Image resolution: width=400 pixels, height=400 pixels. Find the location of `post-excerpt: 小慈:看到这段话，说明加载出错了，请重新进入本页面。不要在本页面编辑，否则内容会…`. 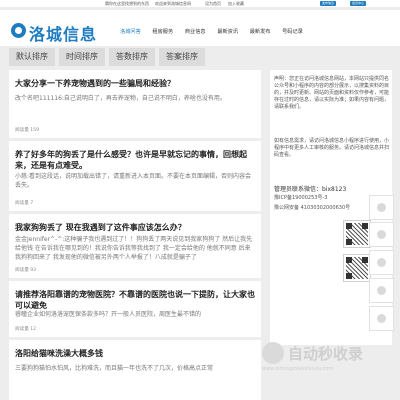

post-excerpt: 小慈:看到这段话，说明加载出错了，请重新进入本页面。不要在本页面编辑，否则内容会… is located at coordinates (133, 181).